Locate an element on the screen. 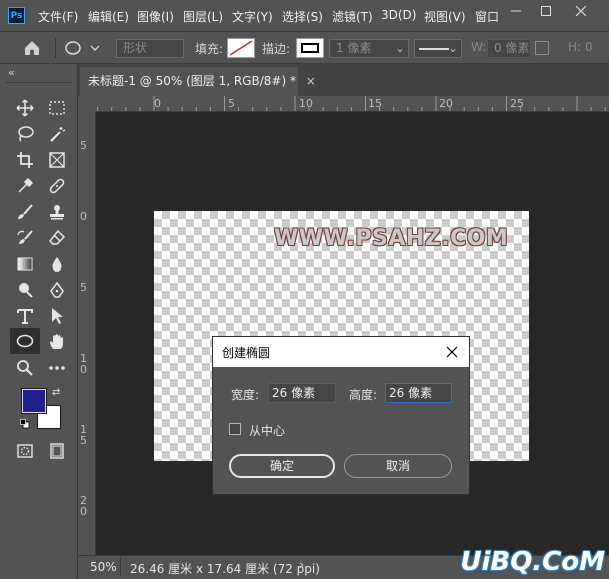 This screenshot has height=579, width=609. screen-mode-icon is located at coordinates (57, 451).